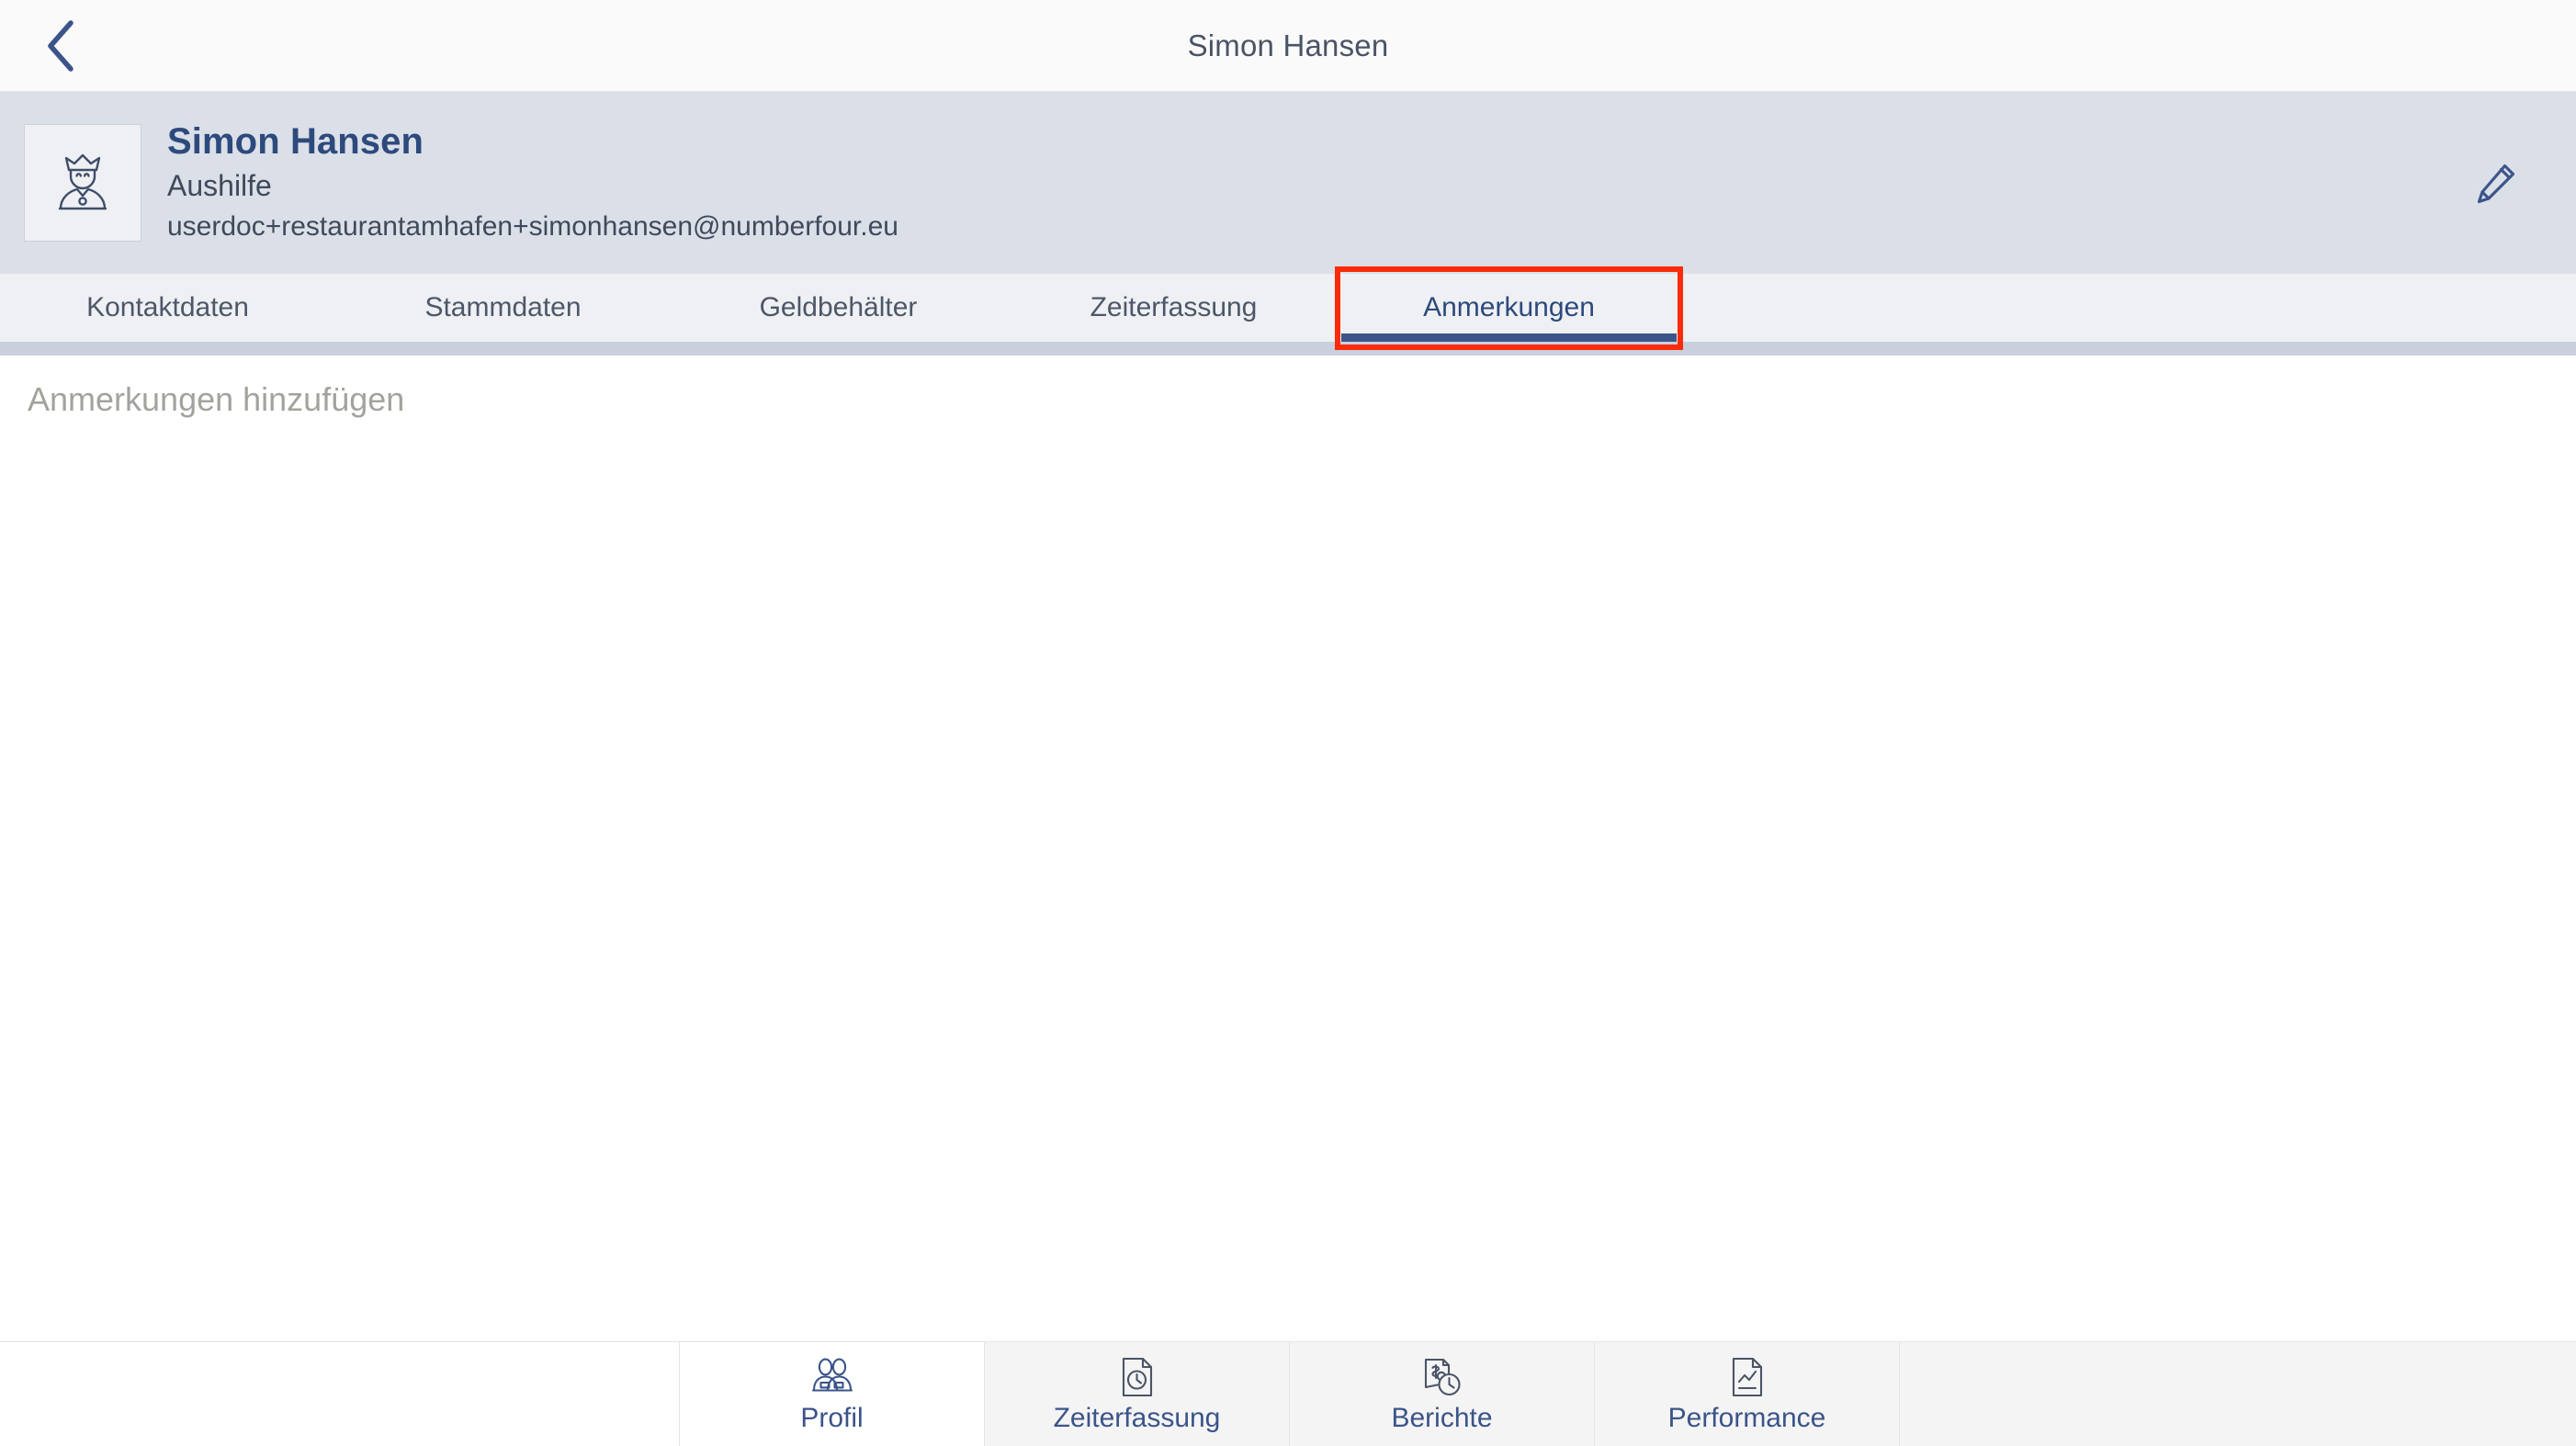 Image resolution: width=2576 pixels, height=1446 pixels. I want to click on tab-label: Kontaktdaten, so click(167, 307).